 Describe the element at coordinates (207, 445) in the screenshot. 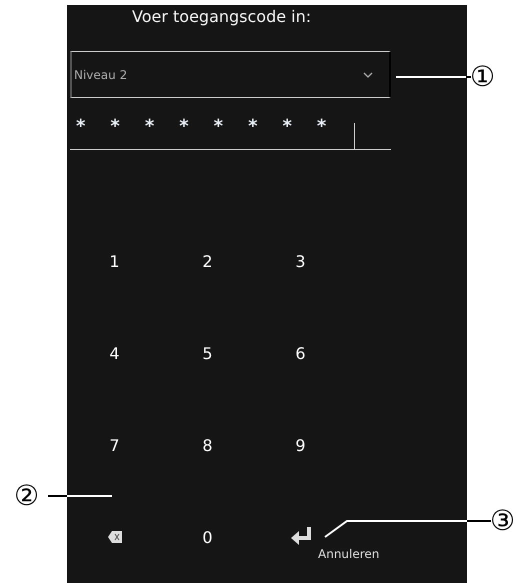

I see `digit-key: 8` at that location.